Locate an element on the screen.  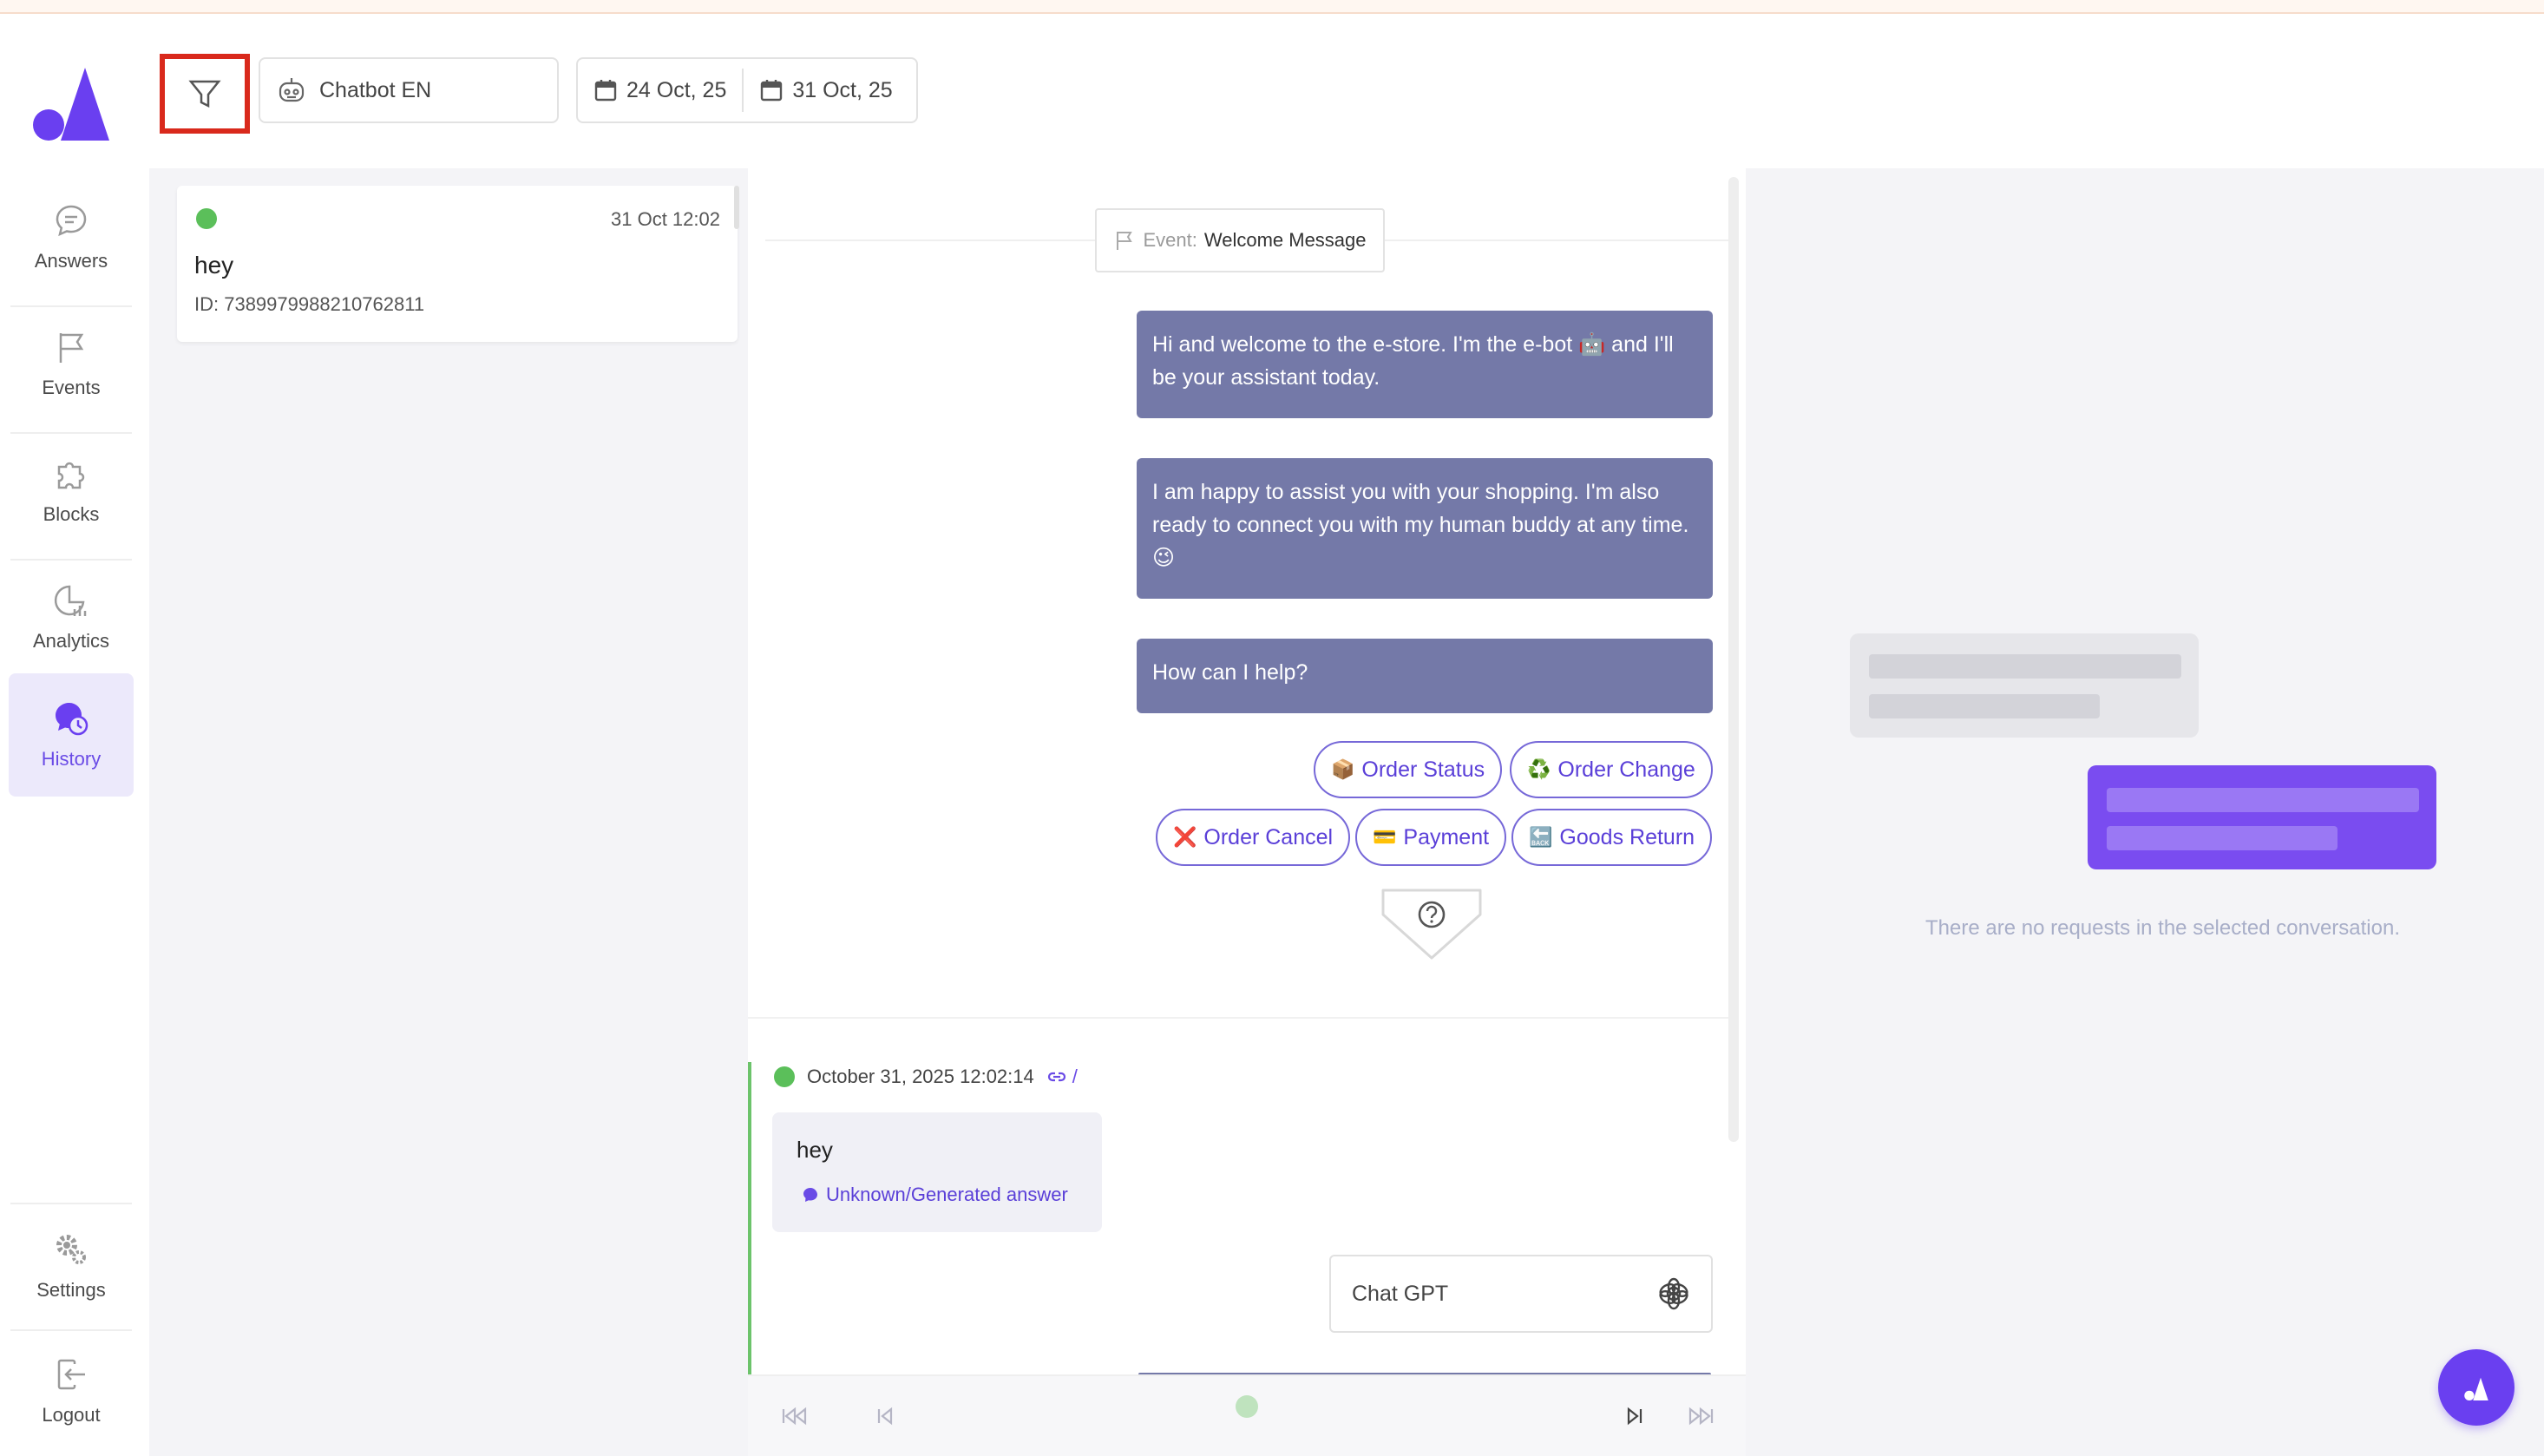
sidebar-item-logout: Logout is located at coordinates (71, 1391).